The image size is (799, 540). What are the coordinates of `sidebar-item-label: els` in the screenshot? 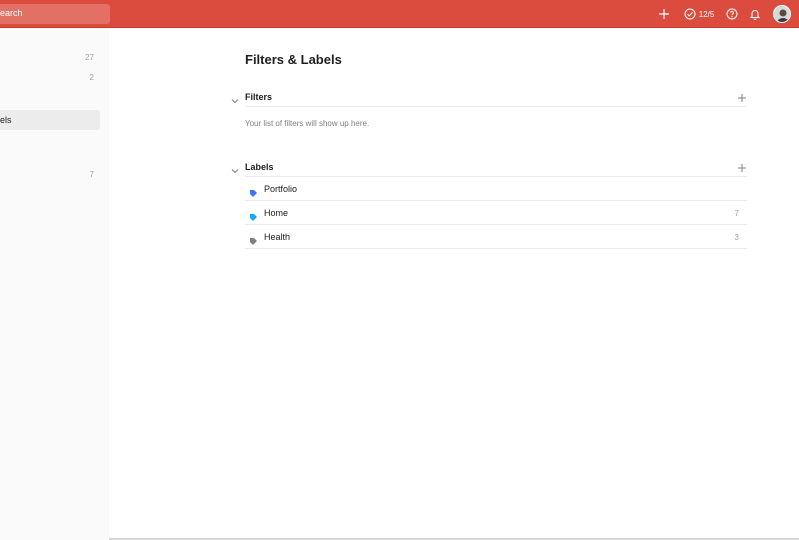 It's located at (6, 120).